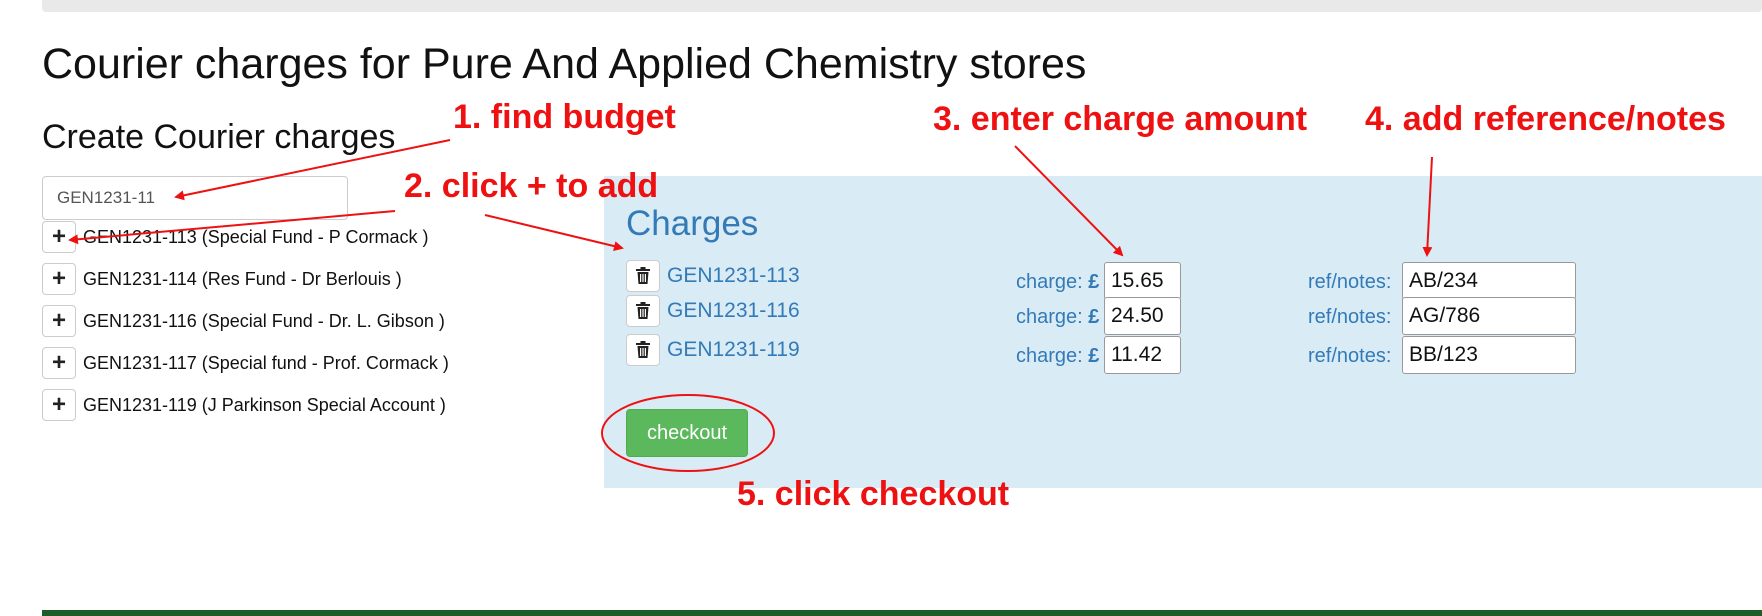 Image resolution: width=1762 pixels, height=616 pixels. I want to click on annotation-step-5: 5. click checkout, so click(873, 494).